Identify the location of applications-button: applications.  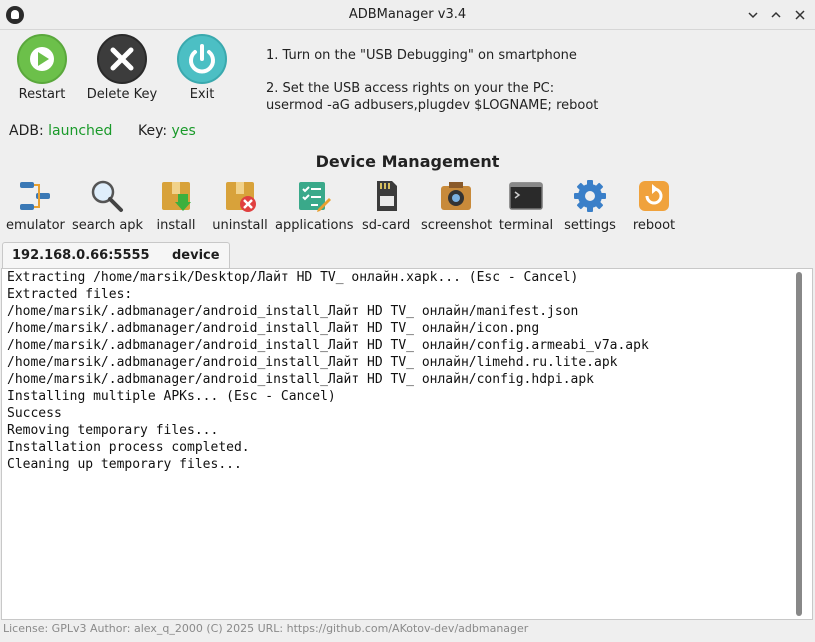
(314, 205).